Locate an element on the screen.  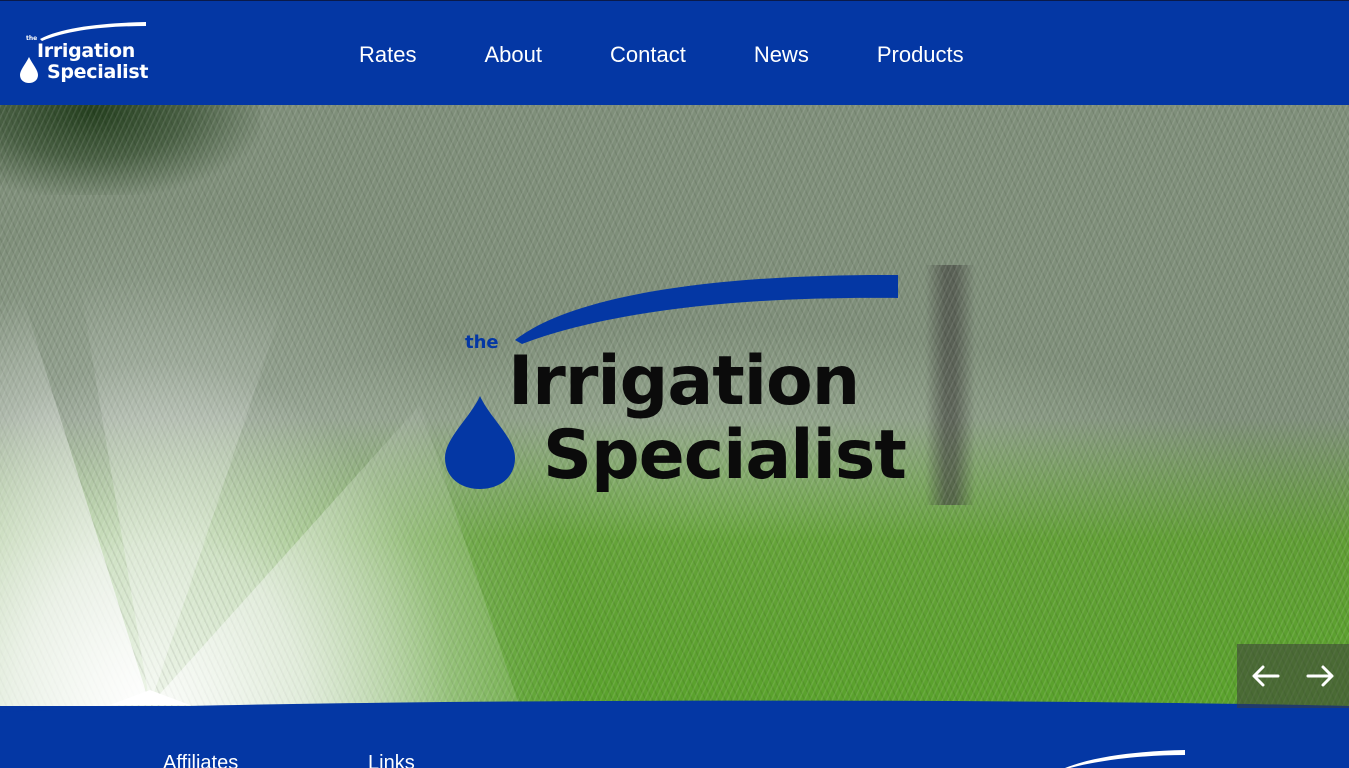
footer-affiliates-heading: Affiliates is located at coordinates (201, 760).